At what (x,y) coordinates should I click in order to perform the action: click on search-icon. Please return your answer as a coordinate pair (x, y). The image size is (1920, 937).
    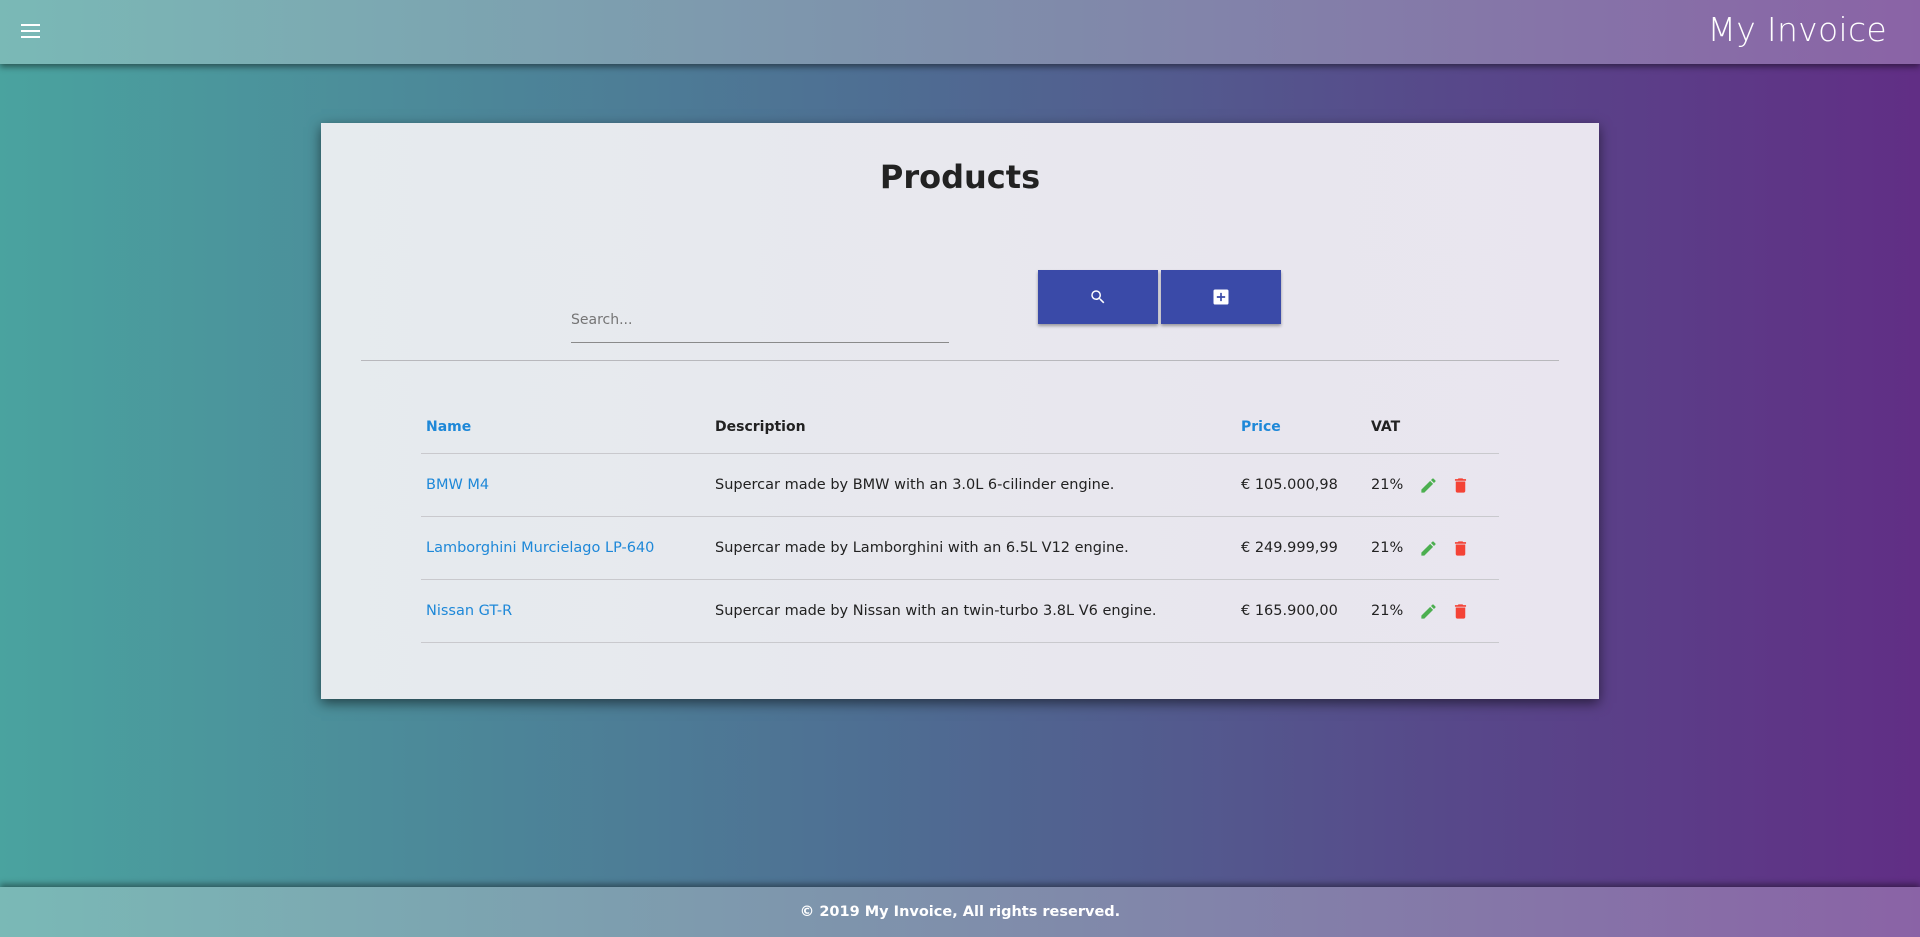
    Looking at the image, I should click on (1098, 297).